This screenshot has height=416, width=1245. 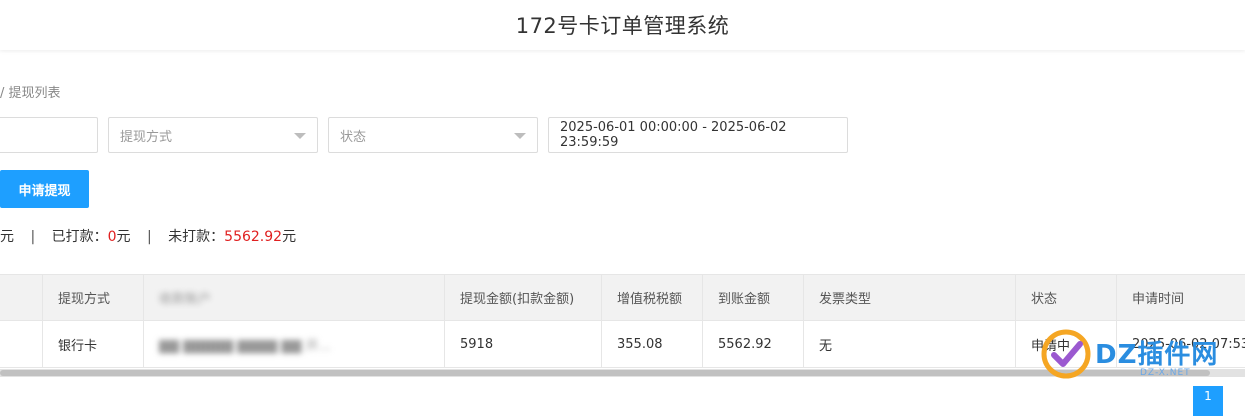 I want to click on summary-paid-value: 0, so click(x=112, y=237).